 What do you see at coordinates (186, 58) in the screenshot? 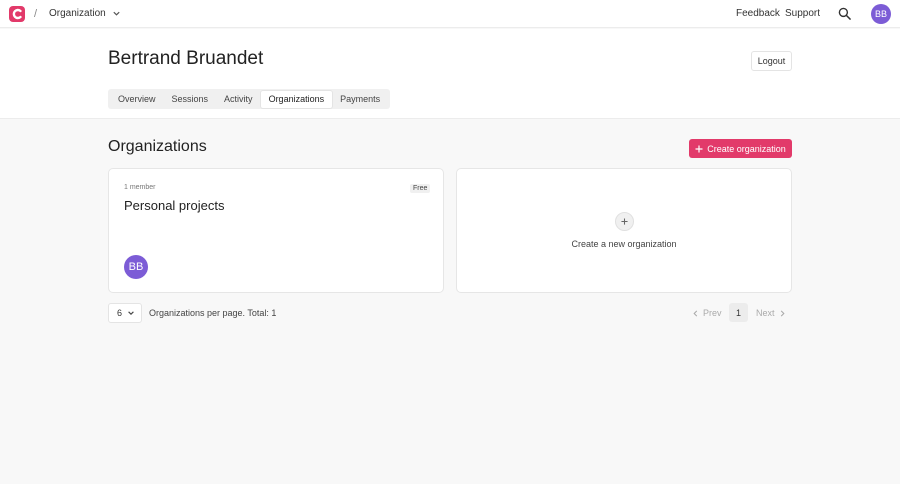
I see `page-title: Bertrand Bruandet` at bounding box center [186, 58].